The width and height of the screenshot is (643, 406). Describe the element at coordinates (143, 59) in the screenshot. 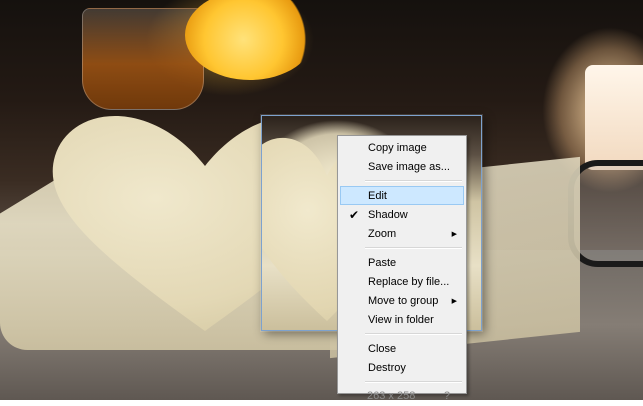

I see `whisky-glass` at that location.